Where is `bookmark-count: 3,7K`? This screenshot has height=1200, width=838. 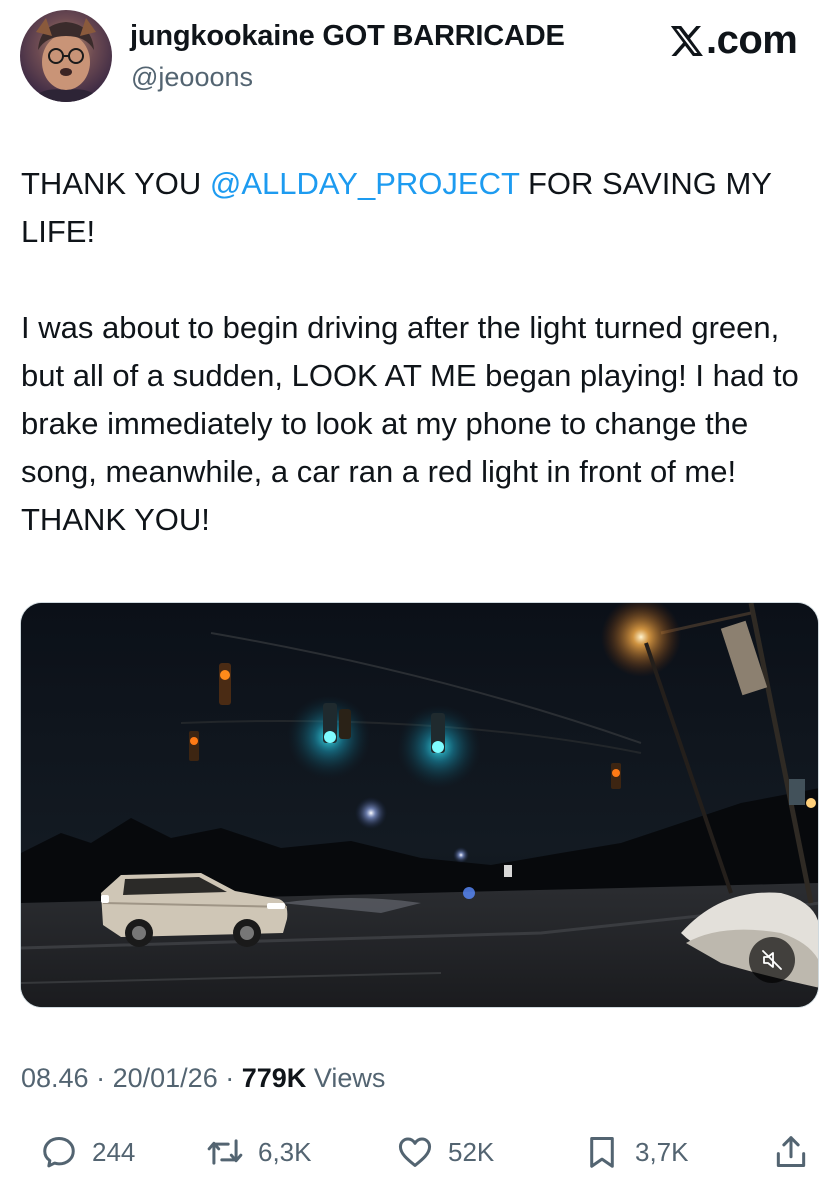 bookmark-count: 3,7K is located at coordinates (662, 1151).